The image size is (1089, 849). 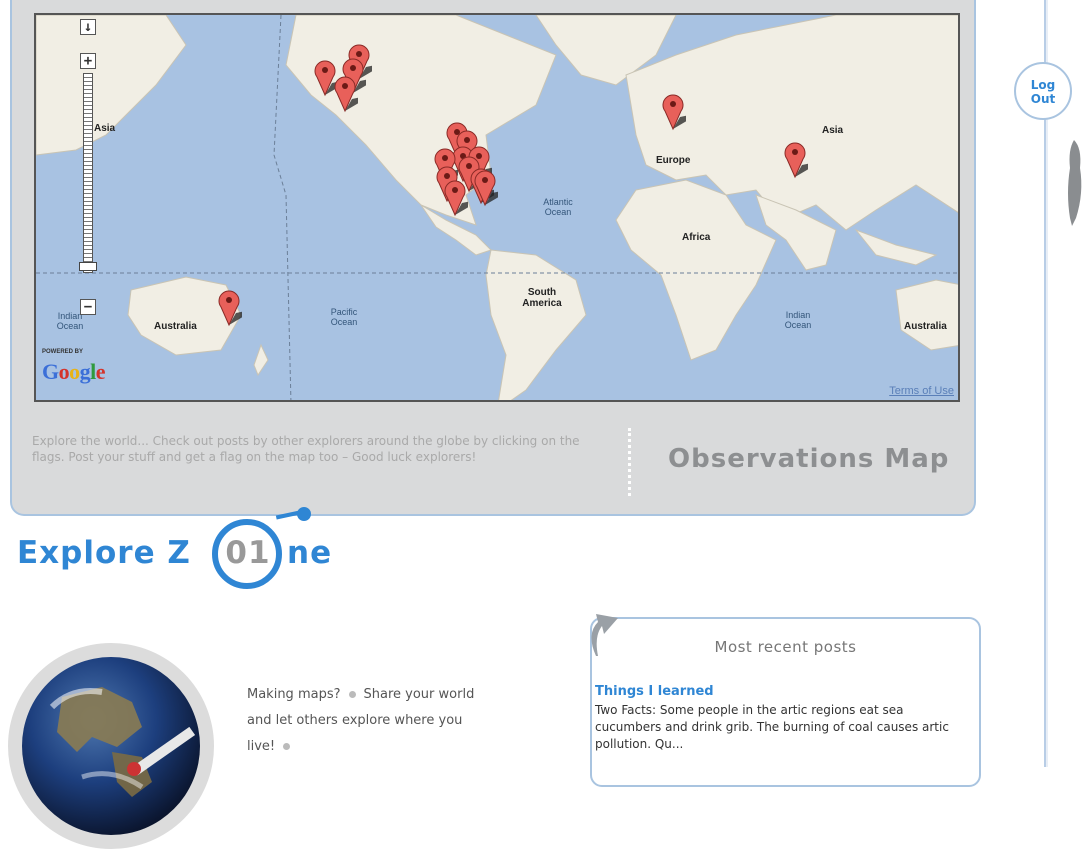 I want to click on region-label-asia-left: Asia, so click(x=105, y=128).